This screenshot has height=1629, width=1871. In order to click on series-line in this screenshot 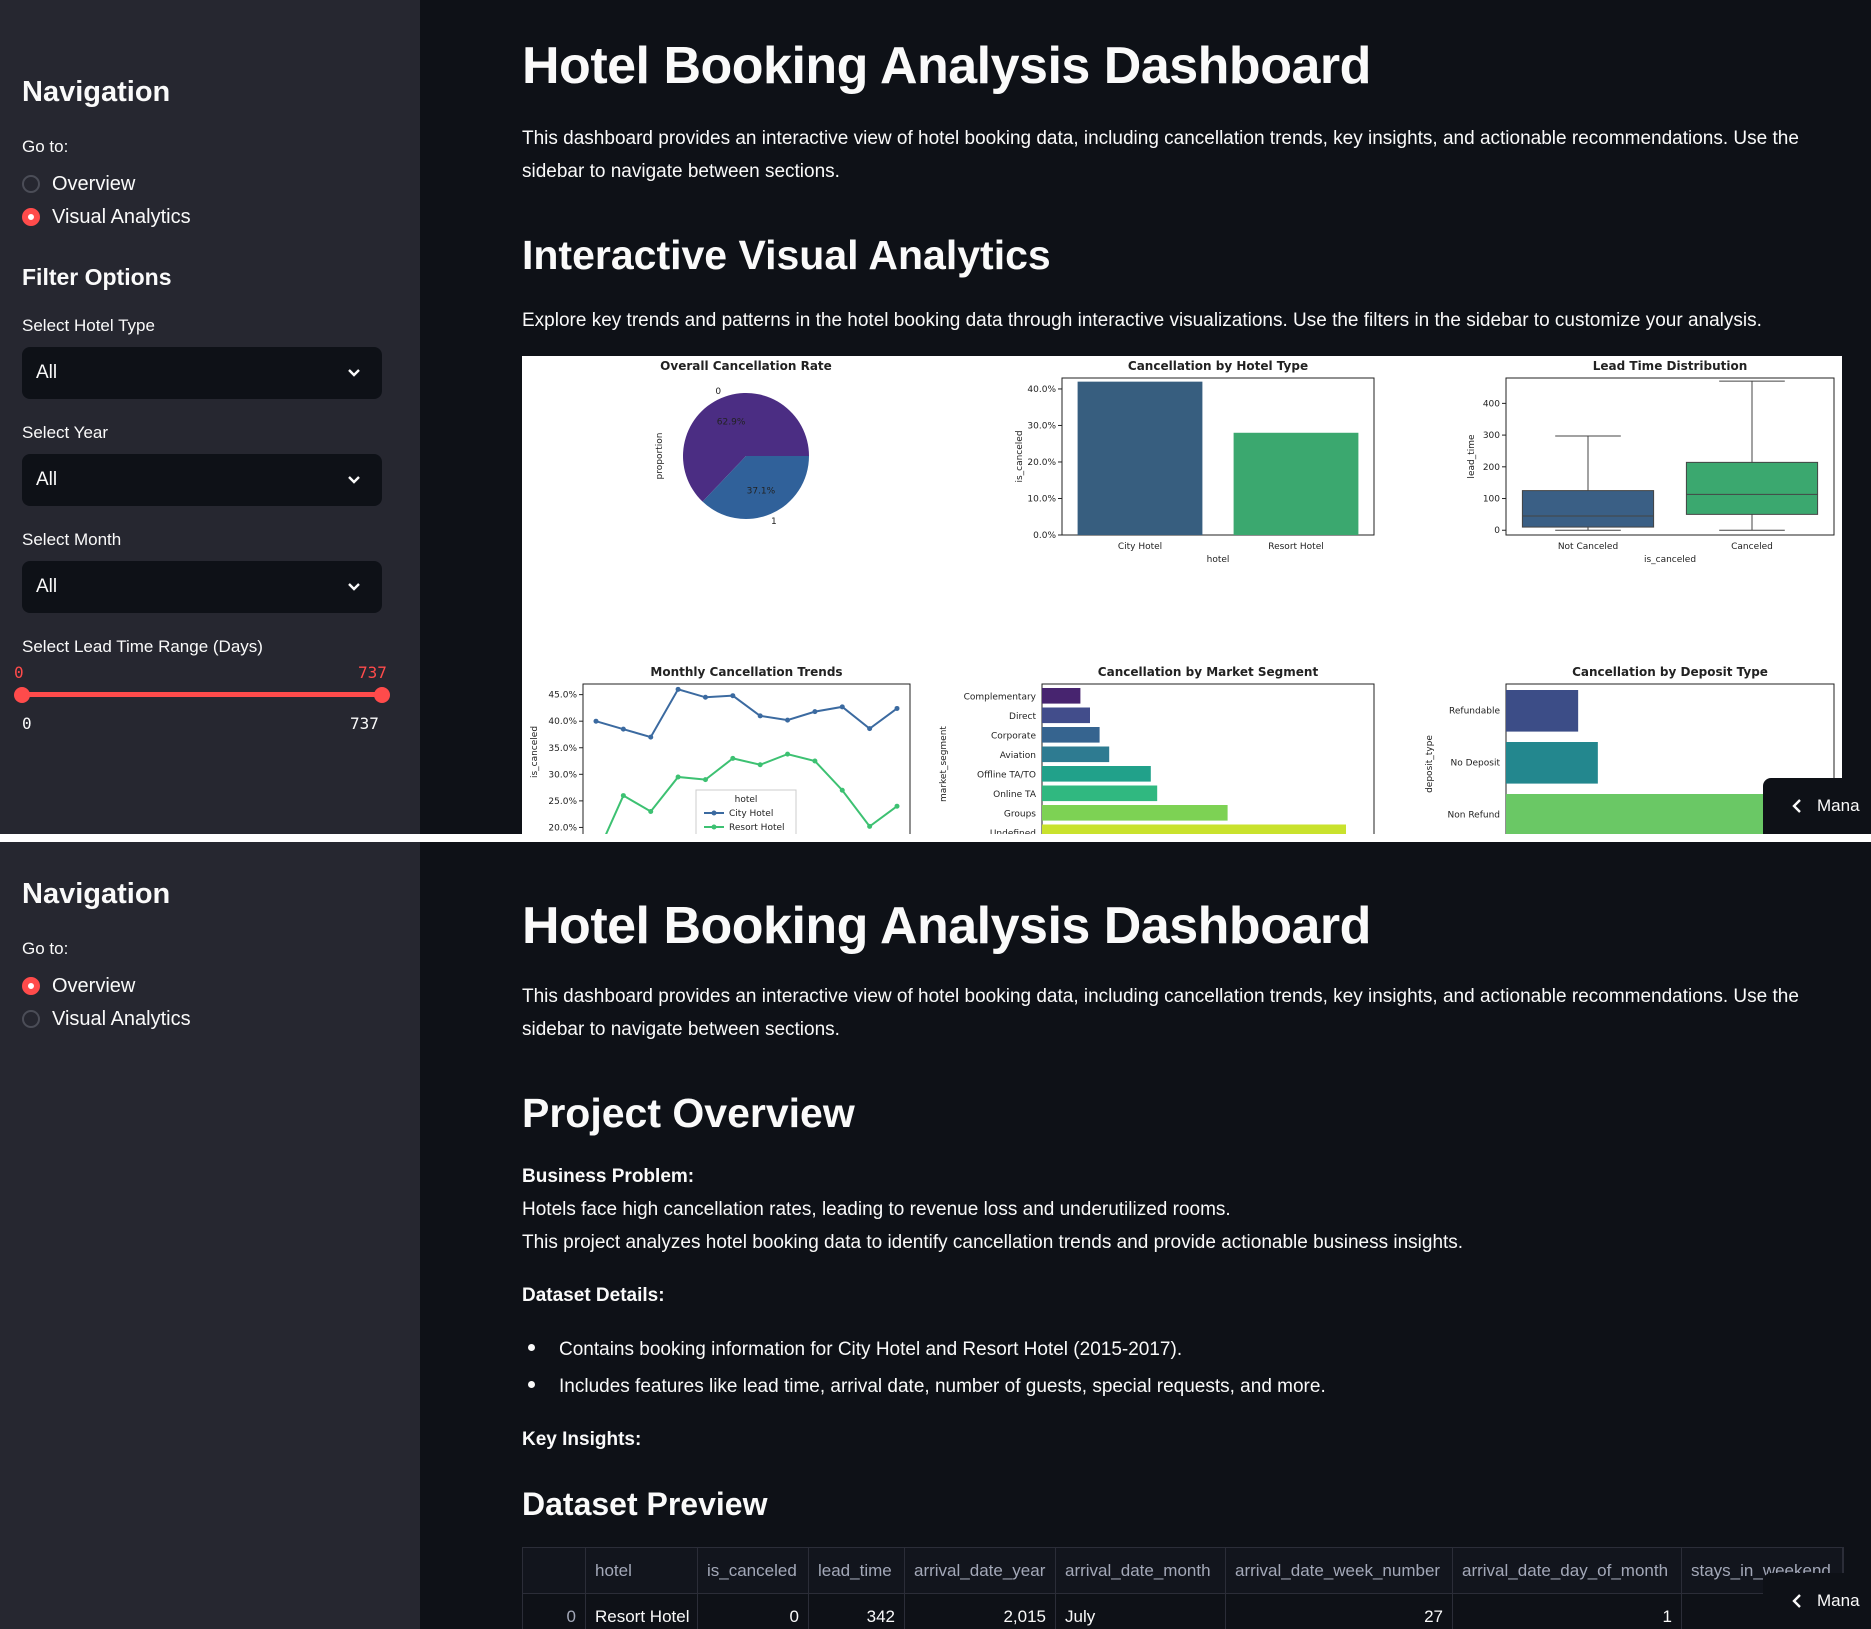, I will do `click(746, 713)`.